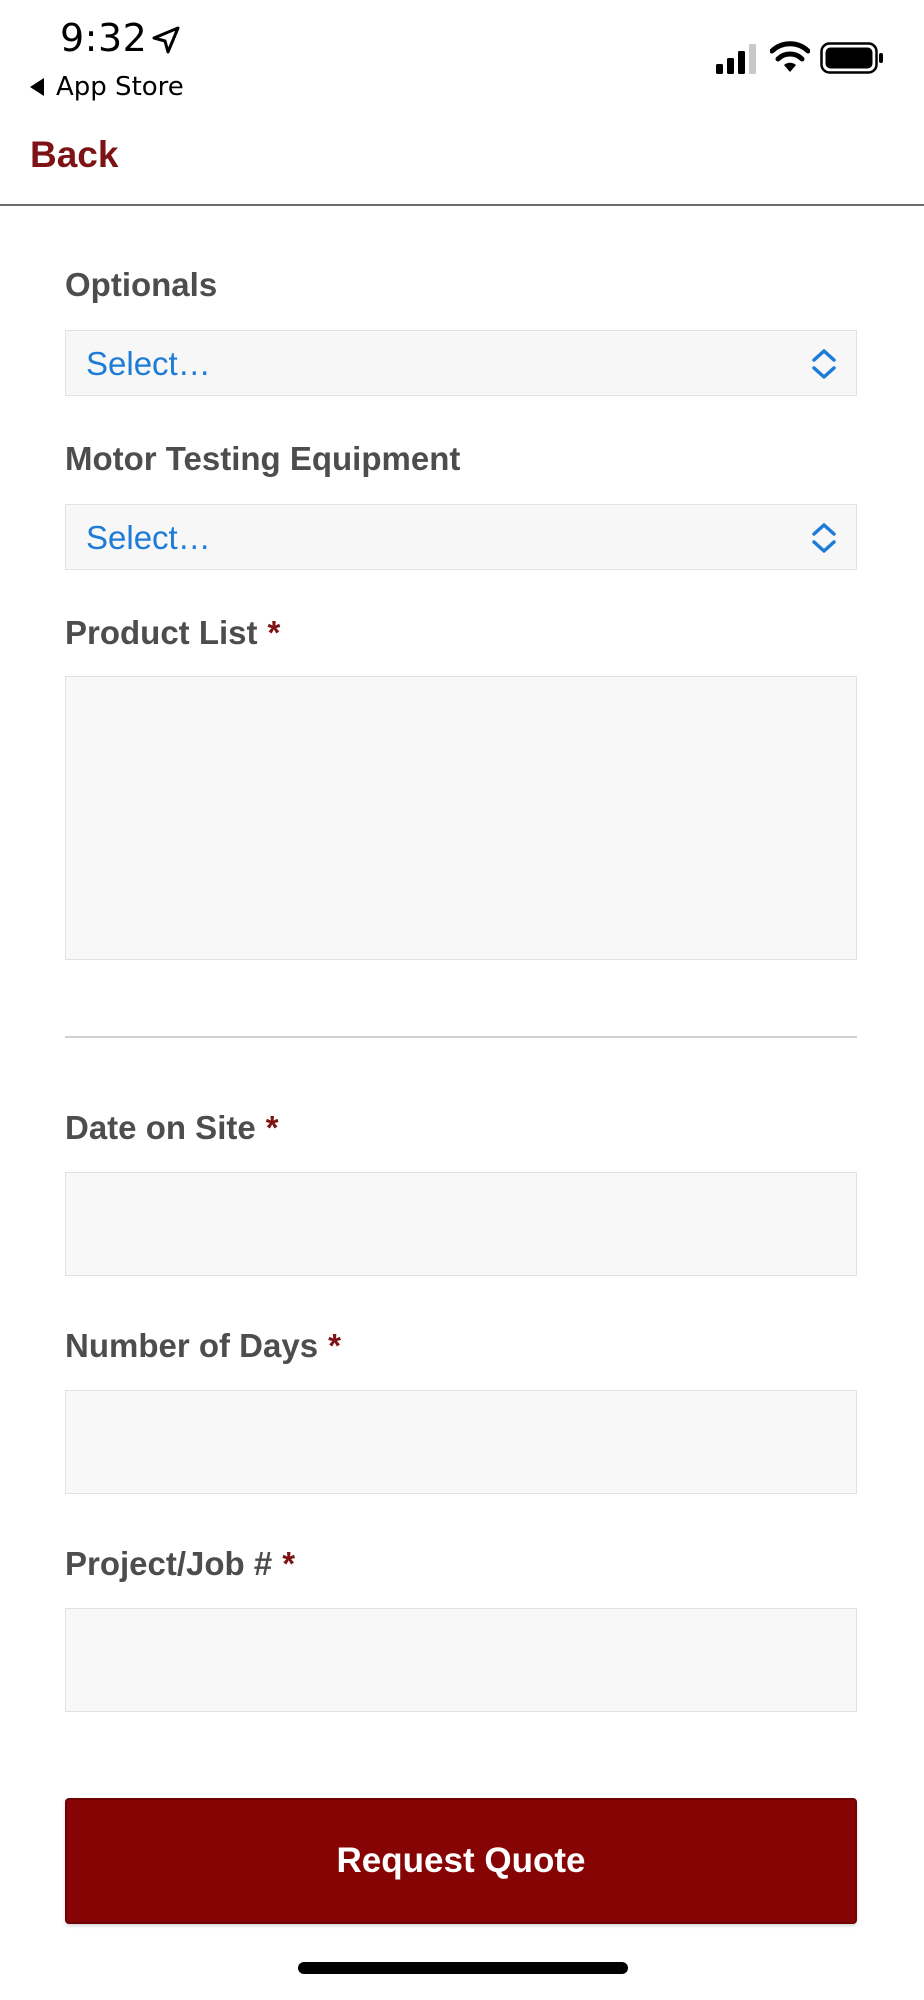  What do you see at coordinates (461, 1660) in the screenshot?
I see `project-job-input` at bounding box center [461, 1660].